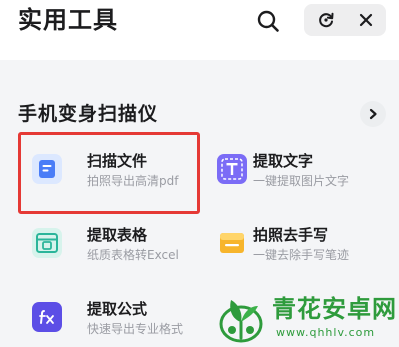 This screenshot has width=399, height=347. Describe the element at coordinates (326, 332) in the screenshot. I see `watermark-url: www.qhhlv.com` at that location.